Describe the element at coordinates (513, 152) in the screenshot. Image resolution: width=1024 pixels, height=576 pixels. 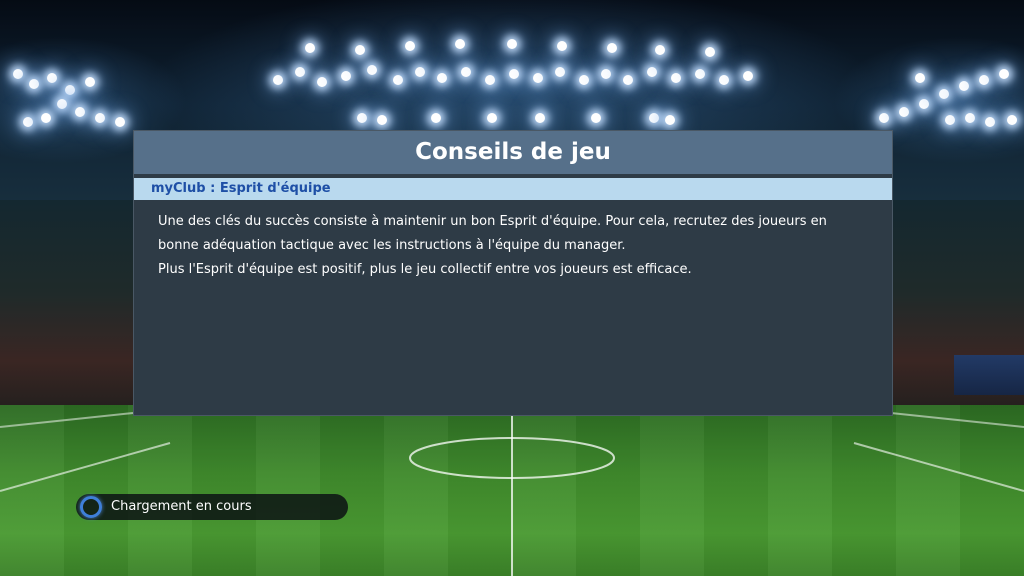
I see `dialog-title: Conseils de jeu` at that location.